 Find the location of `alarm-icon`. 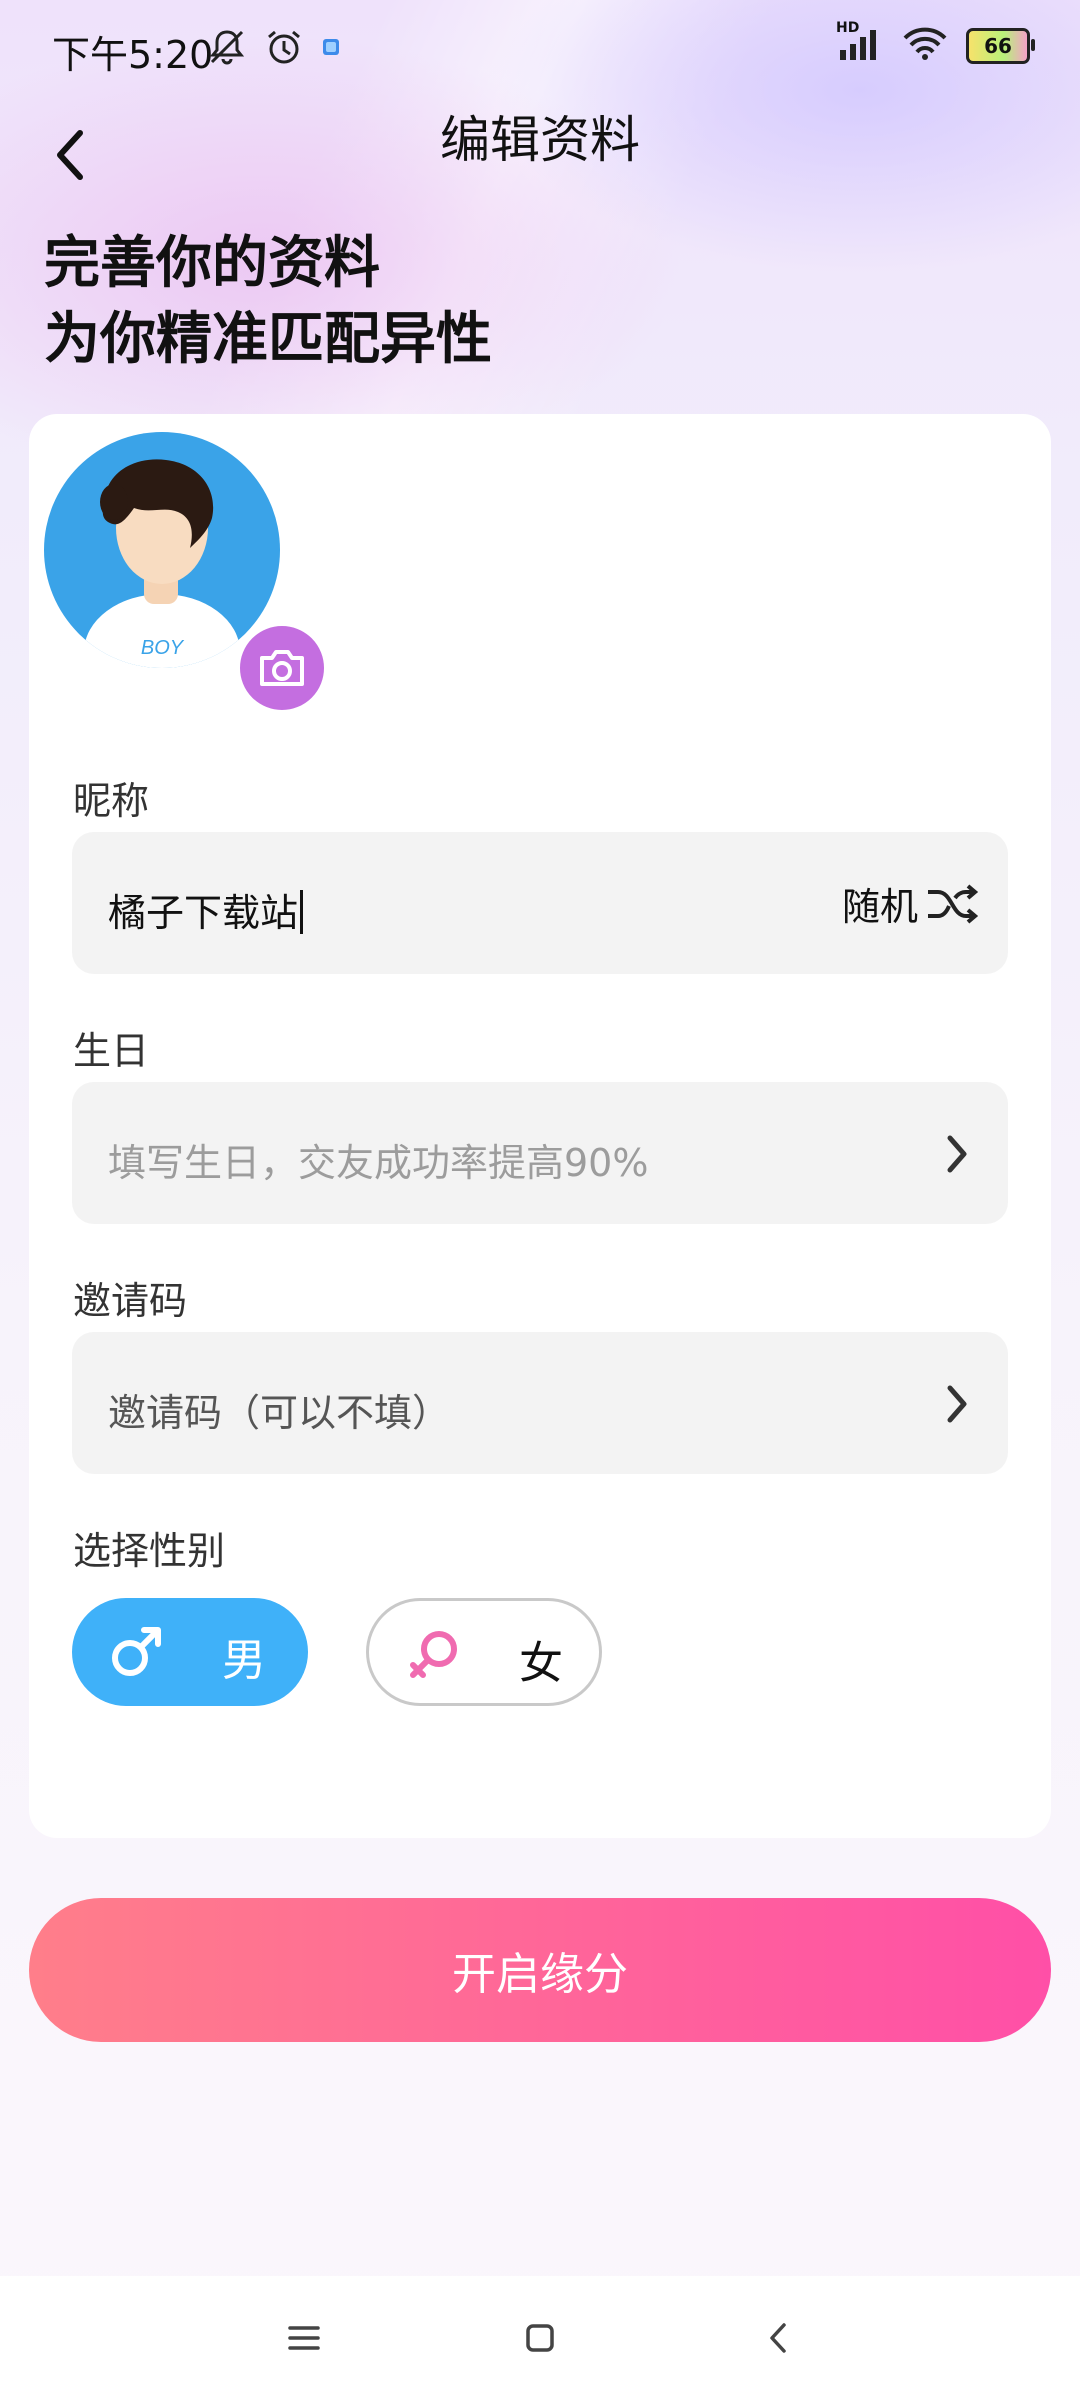

alarm-icon is located at coordinates (284, 49).